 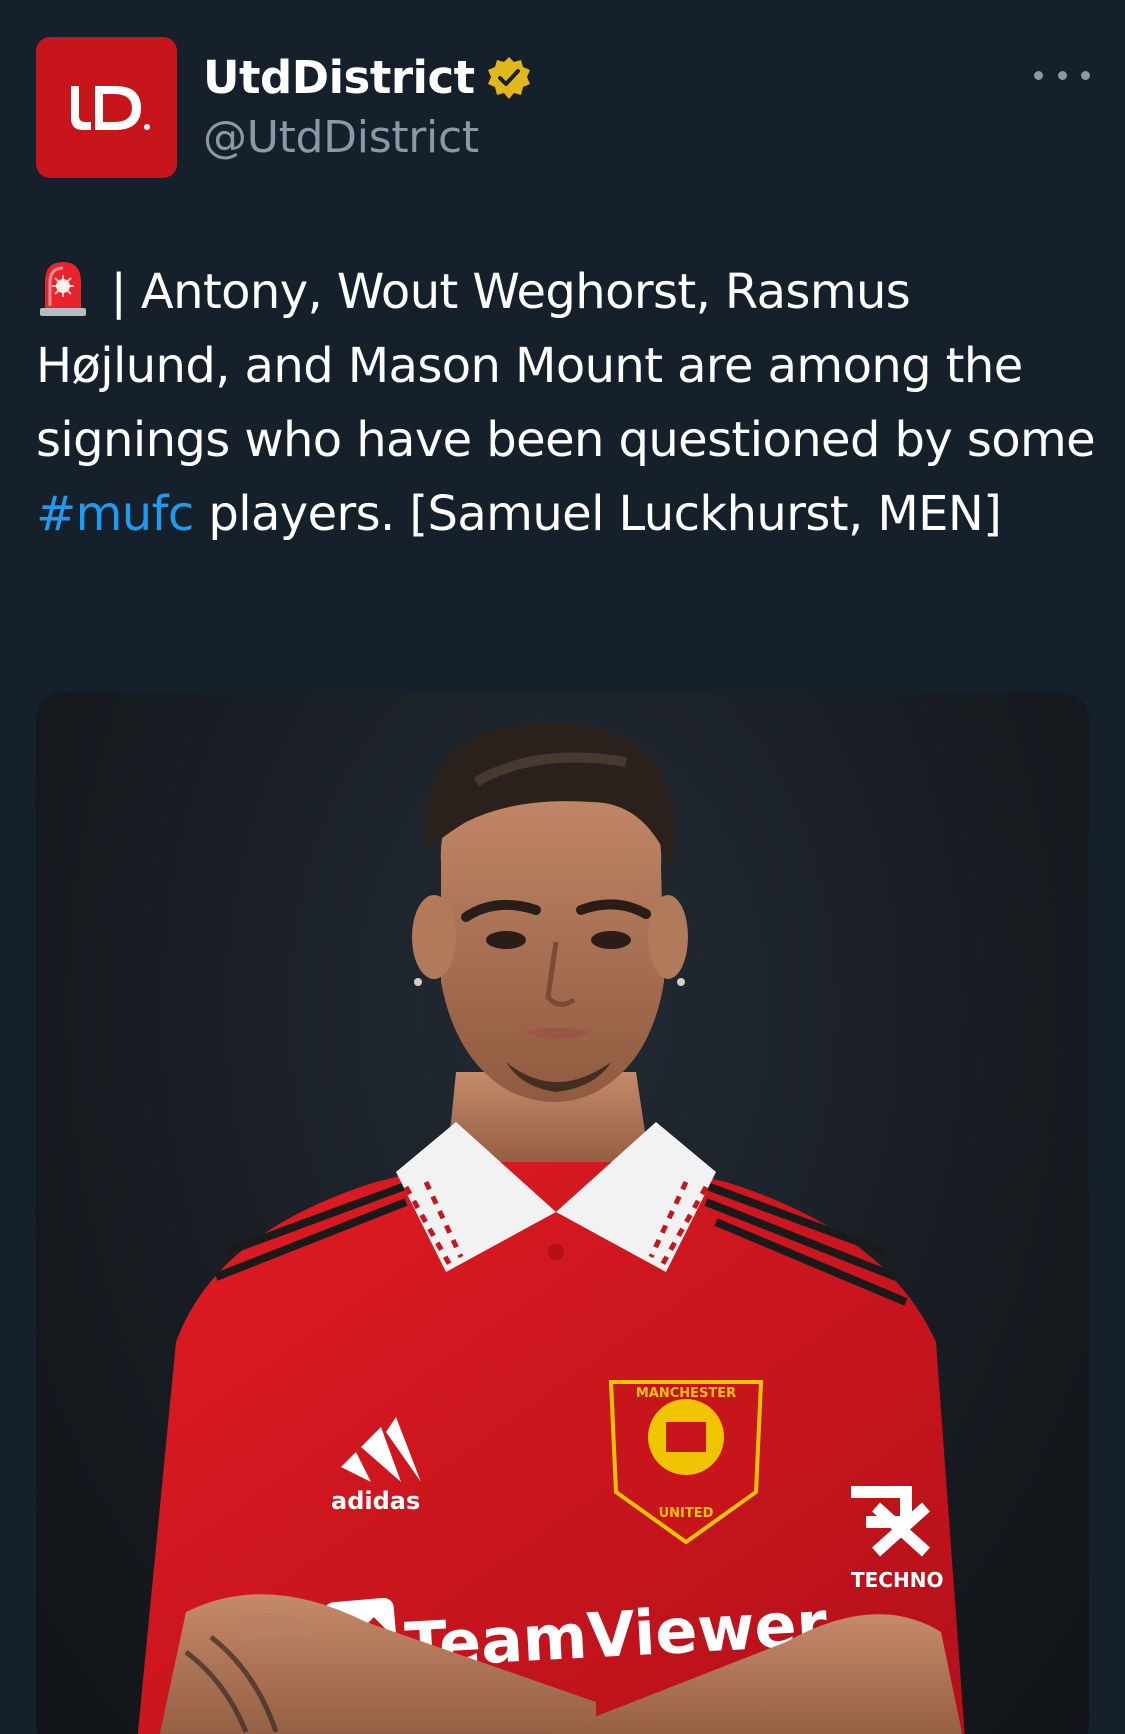 What do you see at coordinates (686, 1393) in the screenshot?
I see `crest-top-text: MANCHESTER` at bounding box center [686, 1393].